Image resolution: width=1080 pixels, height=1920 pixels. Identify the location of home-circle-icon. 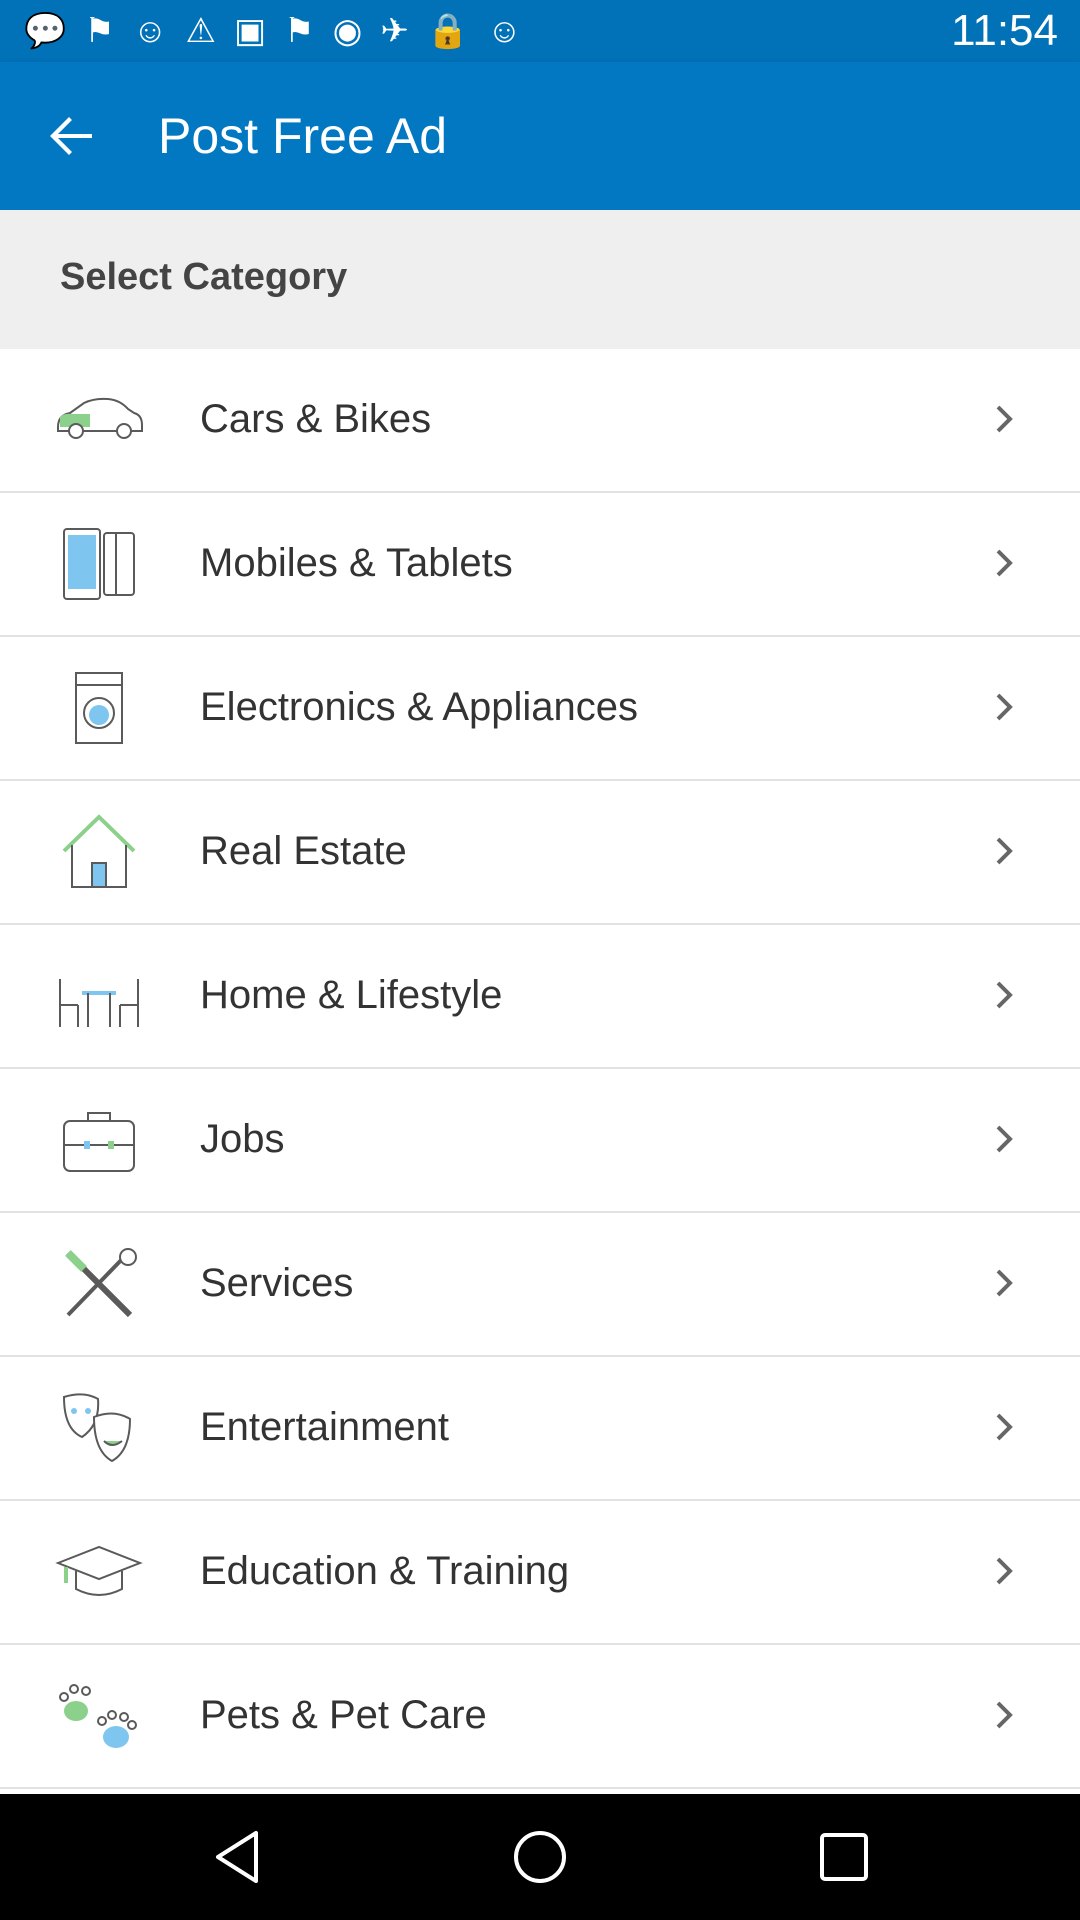
(540, 1857).